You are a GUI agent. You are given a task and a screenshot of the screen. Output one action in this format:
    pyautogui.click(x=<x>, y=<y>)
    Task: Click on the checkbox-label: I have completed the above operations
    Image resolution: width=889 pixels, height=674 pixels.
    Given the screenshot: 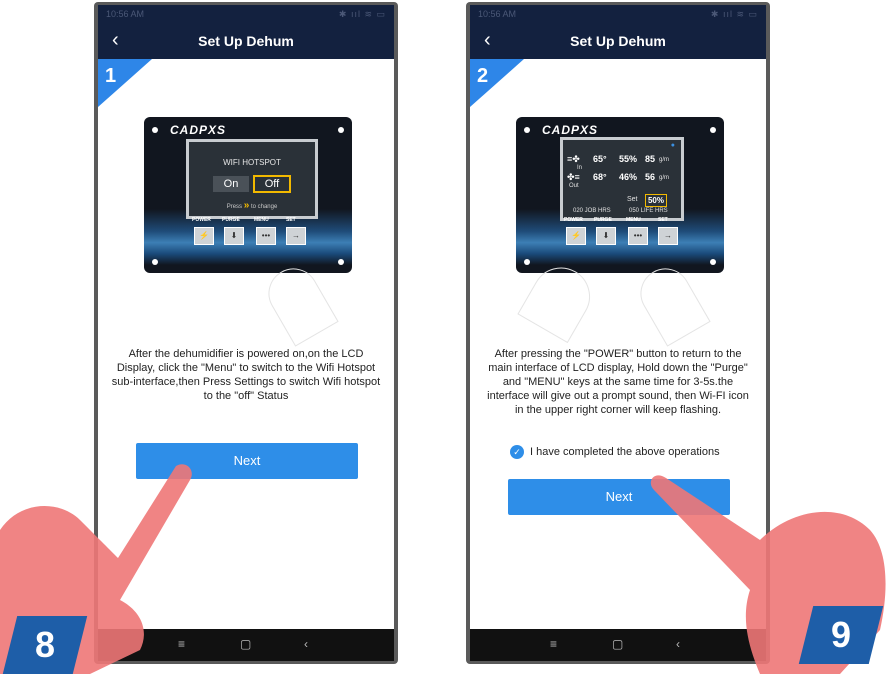 What is the action you would take?
    pyautogui.click(x=625, y=451)
    